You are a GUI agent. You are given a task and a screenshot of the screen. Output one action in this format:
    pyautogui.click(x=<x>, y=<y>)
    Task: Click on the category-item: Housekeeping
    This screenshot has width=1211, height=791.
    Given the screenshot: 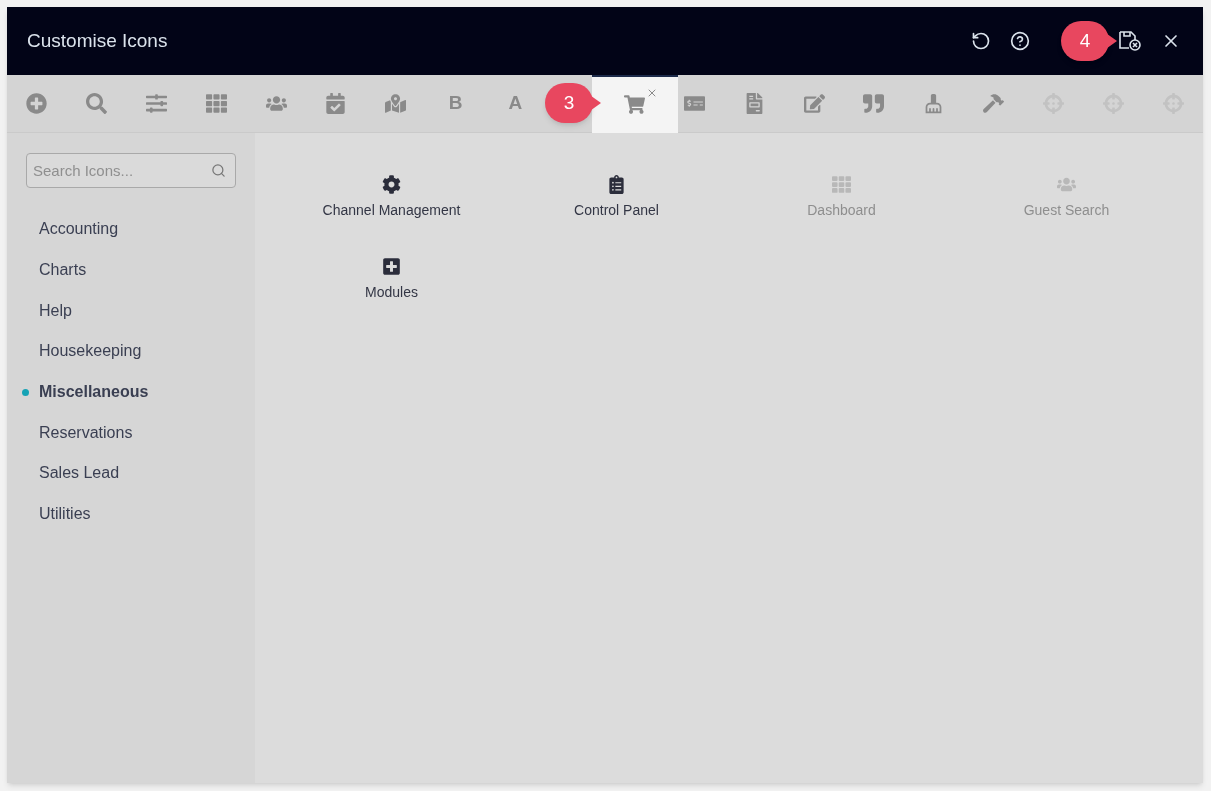 What is the action you would take?
    pyautogui.click(x=90, y=351)
    